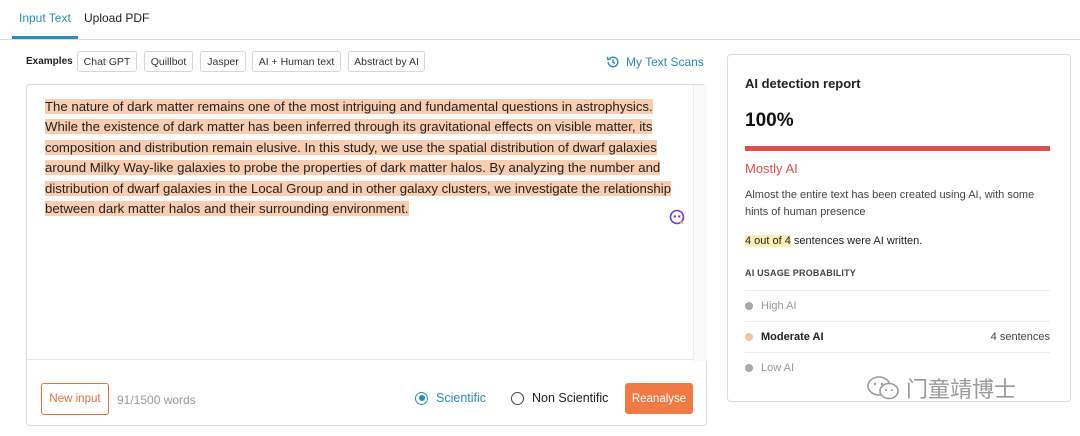 The width and height of the screenshot is (1080, 436). I want to click on mode-scientific-option: Scientific, so click(450, 398).